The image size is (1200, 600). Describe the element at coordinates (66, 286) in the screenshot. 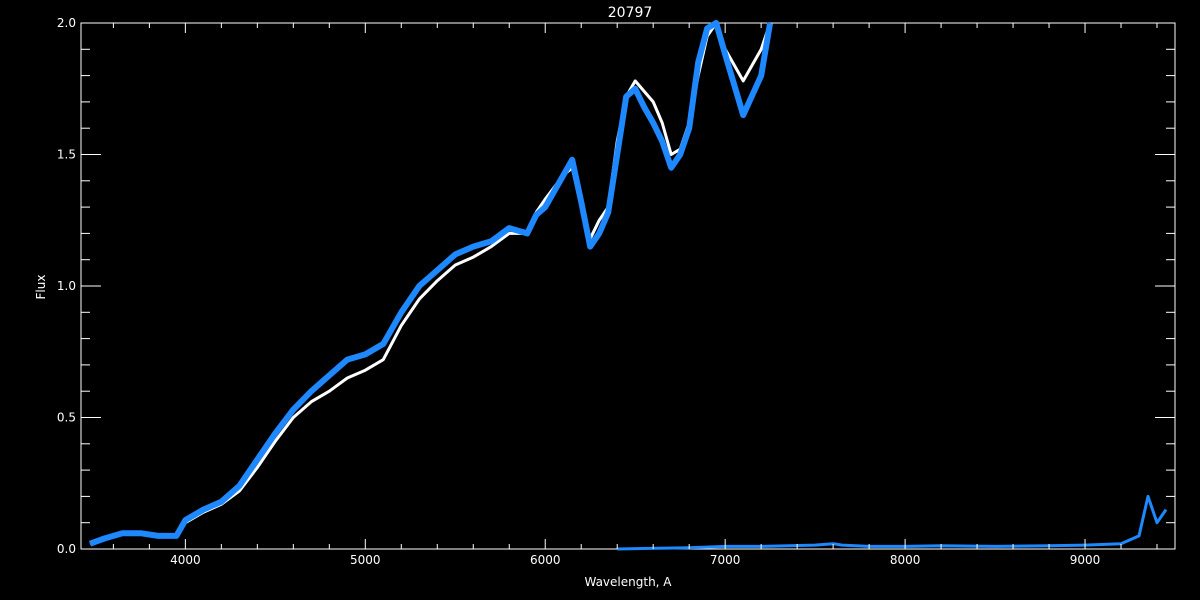

I see `y-tick-label: 1.0` at that location.